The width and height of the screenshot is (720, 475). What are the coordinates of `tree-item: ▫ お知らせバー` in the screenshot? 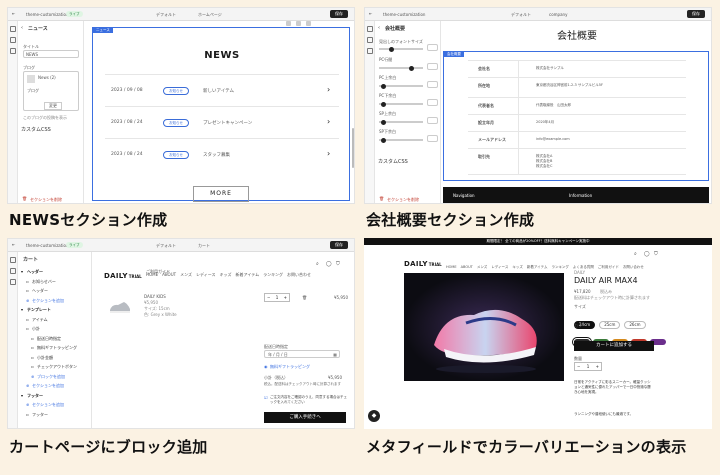 It's located at (56, 282).